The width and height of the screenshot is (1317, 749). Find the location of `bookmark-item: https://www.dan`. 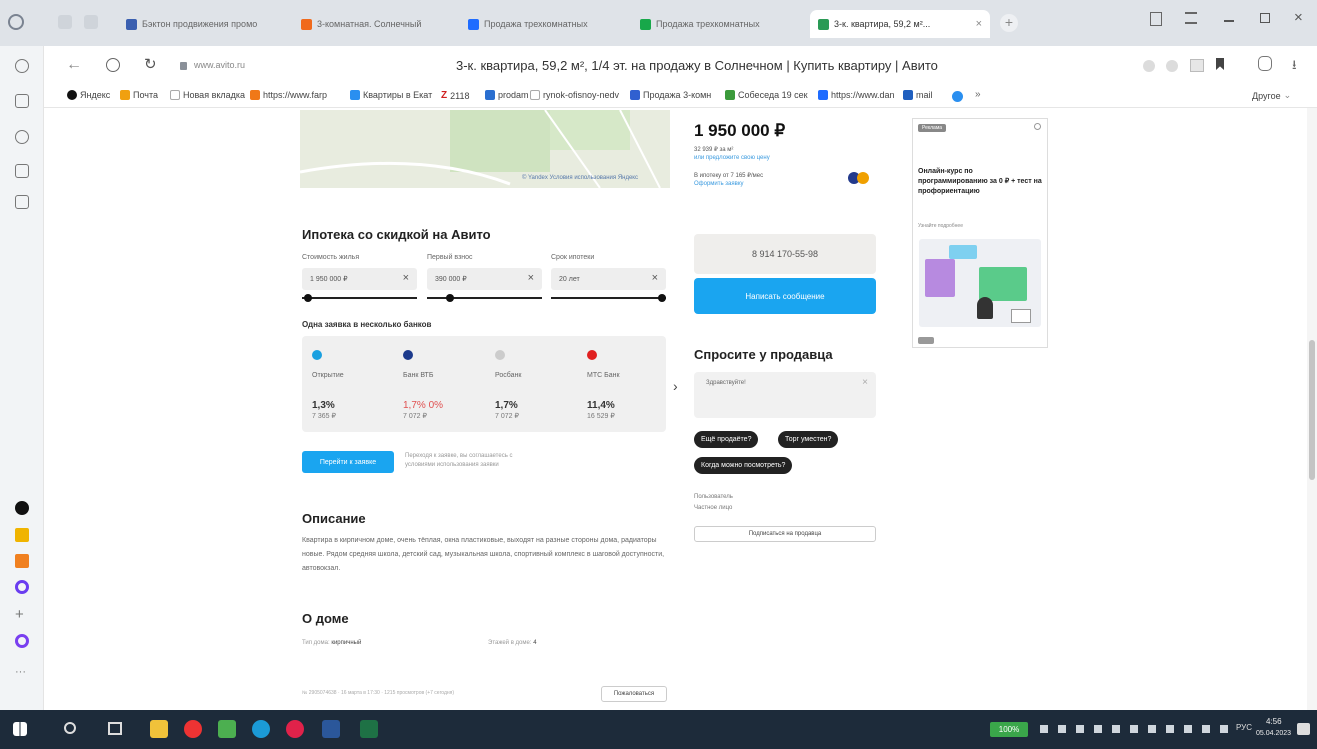

bookmark-item: https://www.dan is located at coordinates (856, 95).